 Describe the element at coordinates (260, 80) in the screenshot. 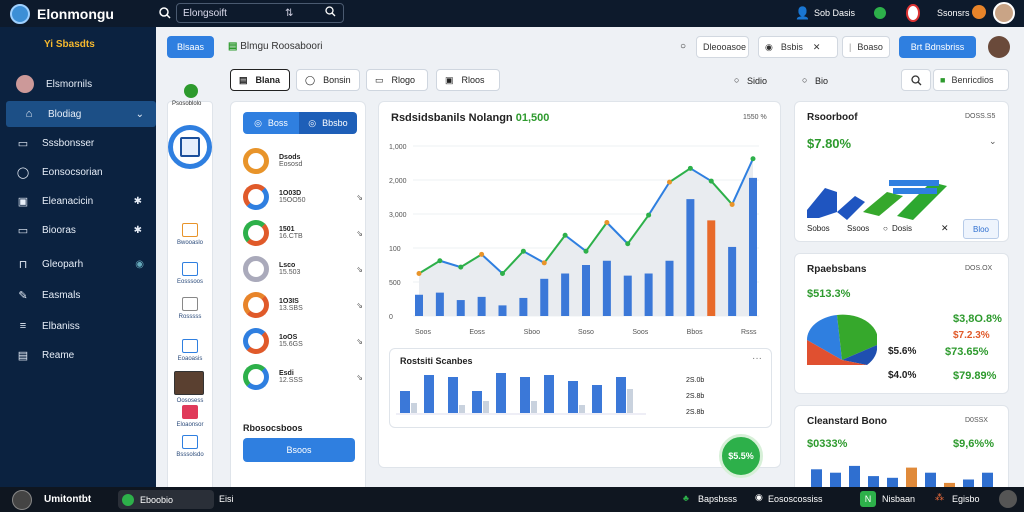

I see `tab-0: ▤ Blana` at that location.